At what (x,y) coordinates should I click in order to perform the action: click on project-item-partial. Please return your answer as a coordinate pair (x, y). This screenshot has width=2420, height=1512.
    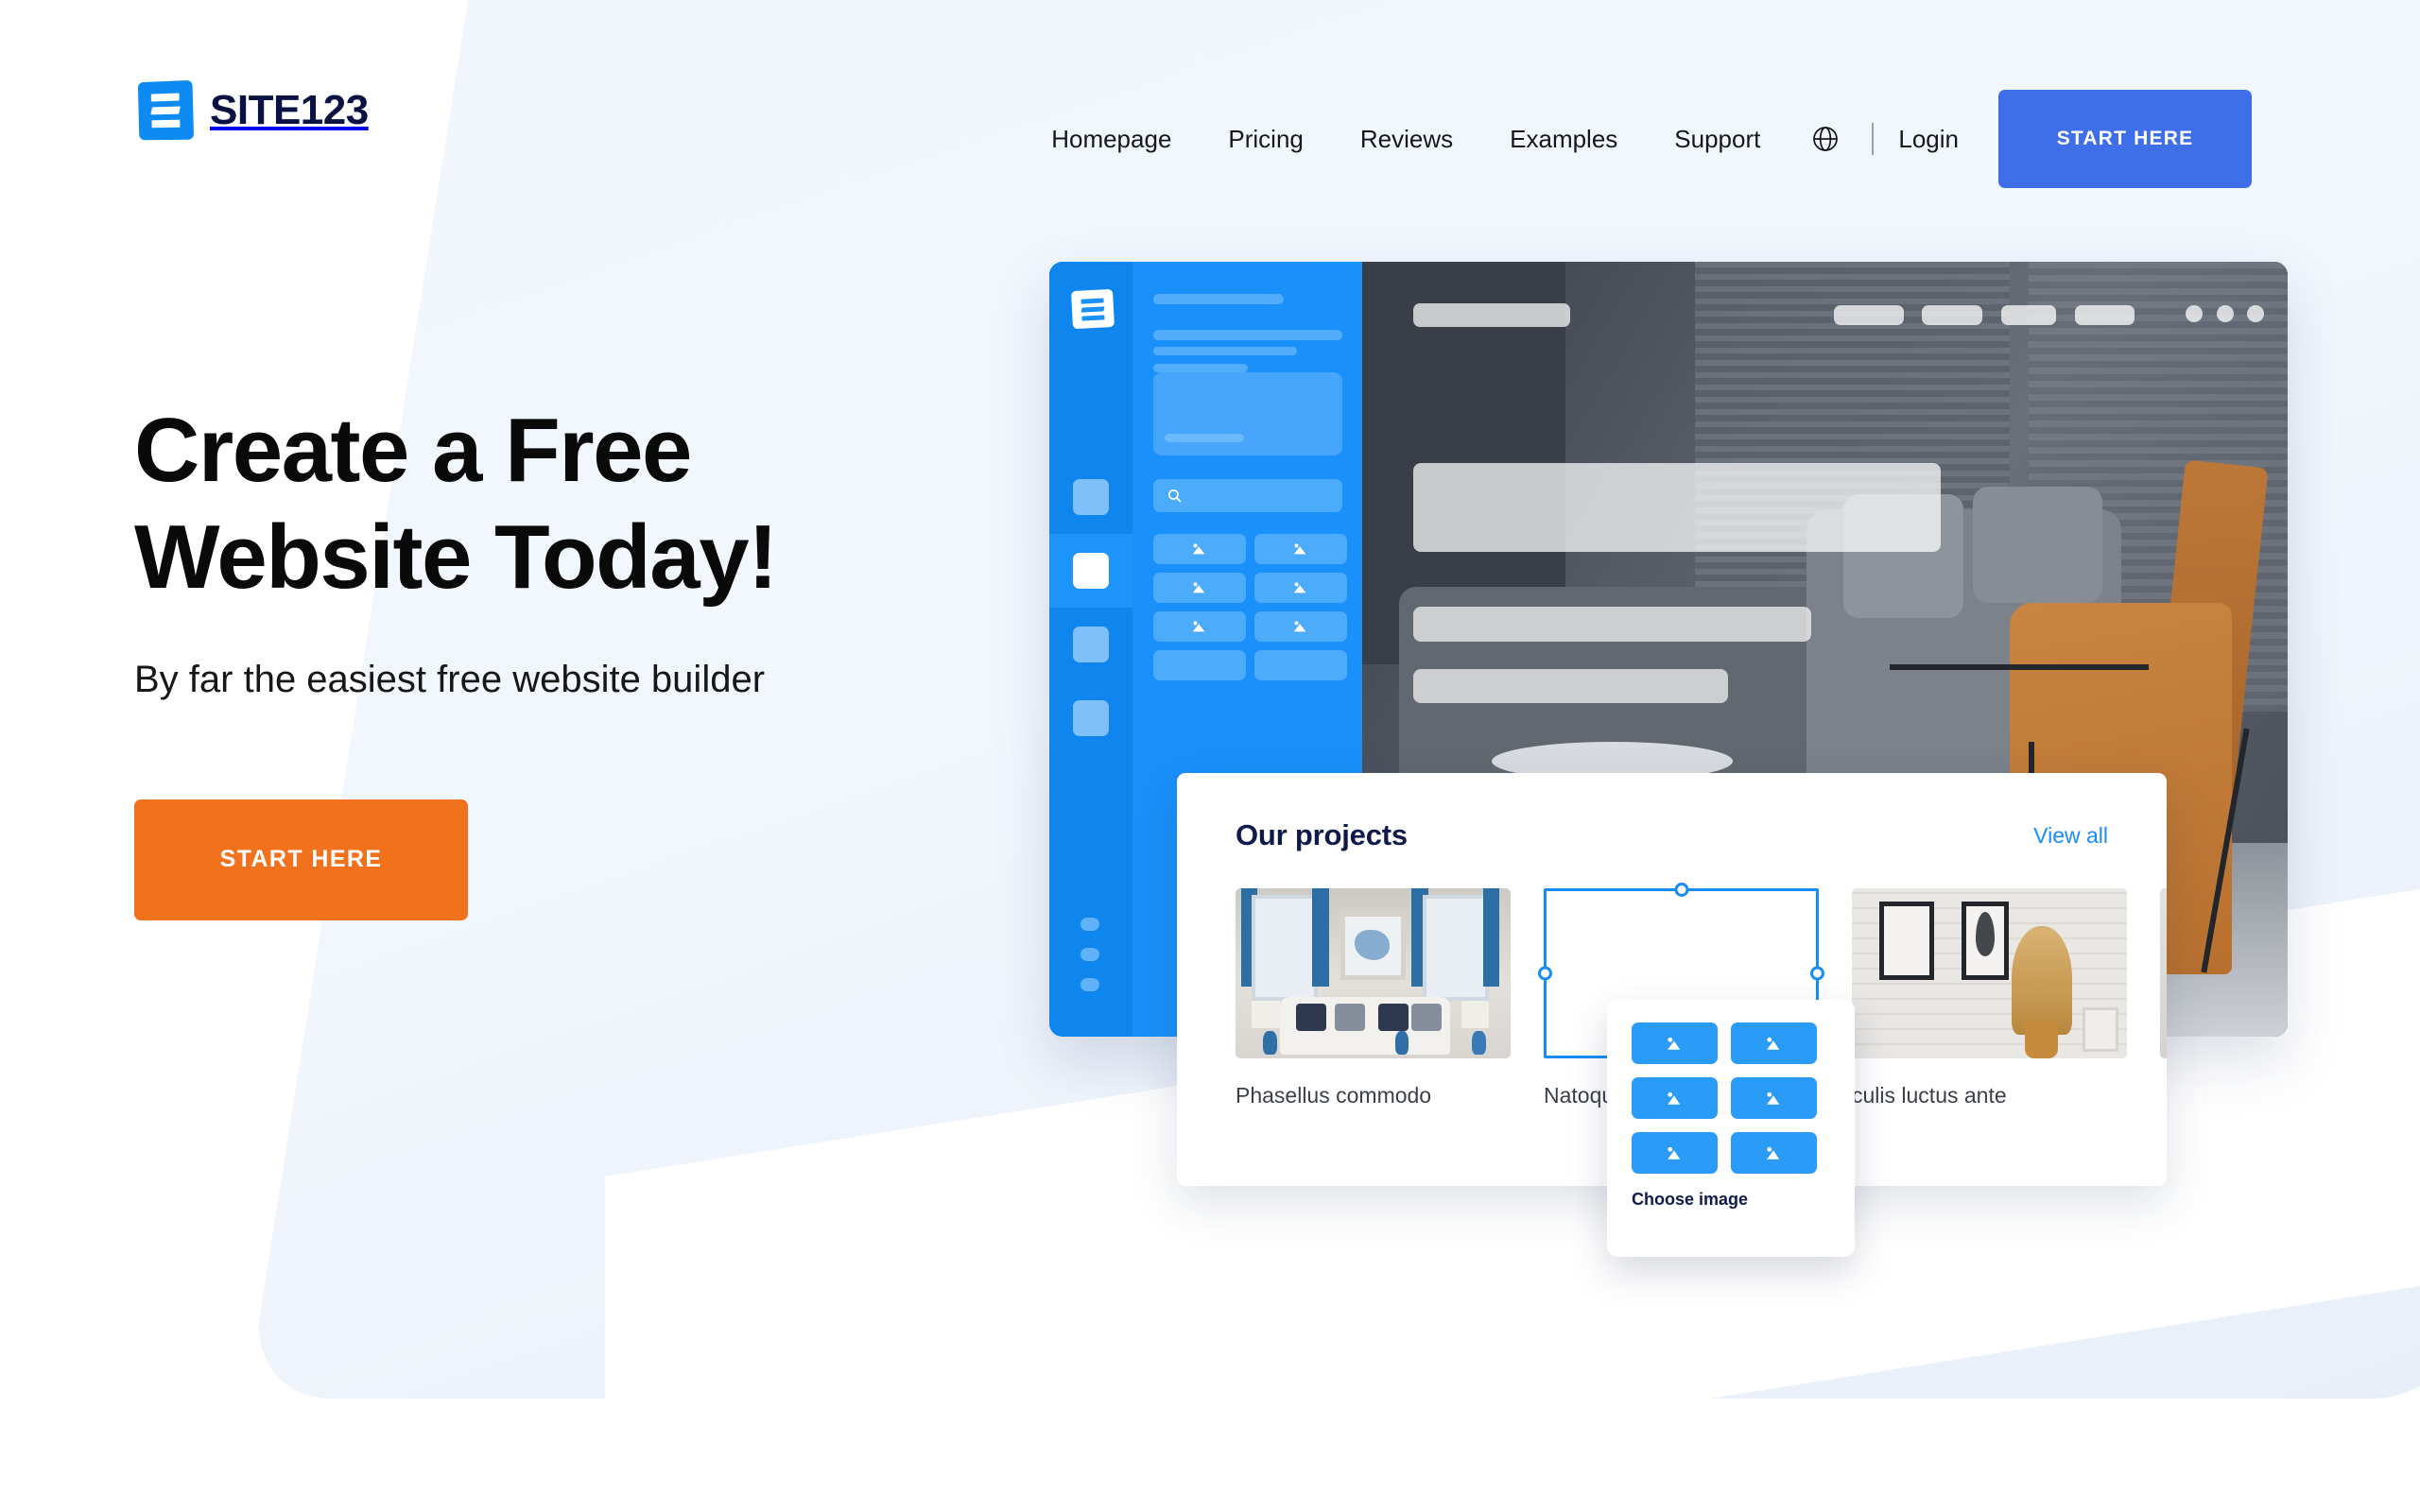
    Looking at the image, I should click on (2163, 998).